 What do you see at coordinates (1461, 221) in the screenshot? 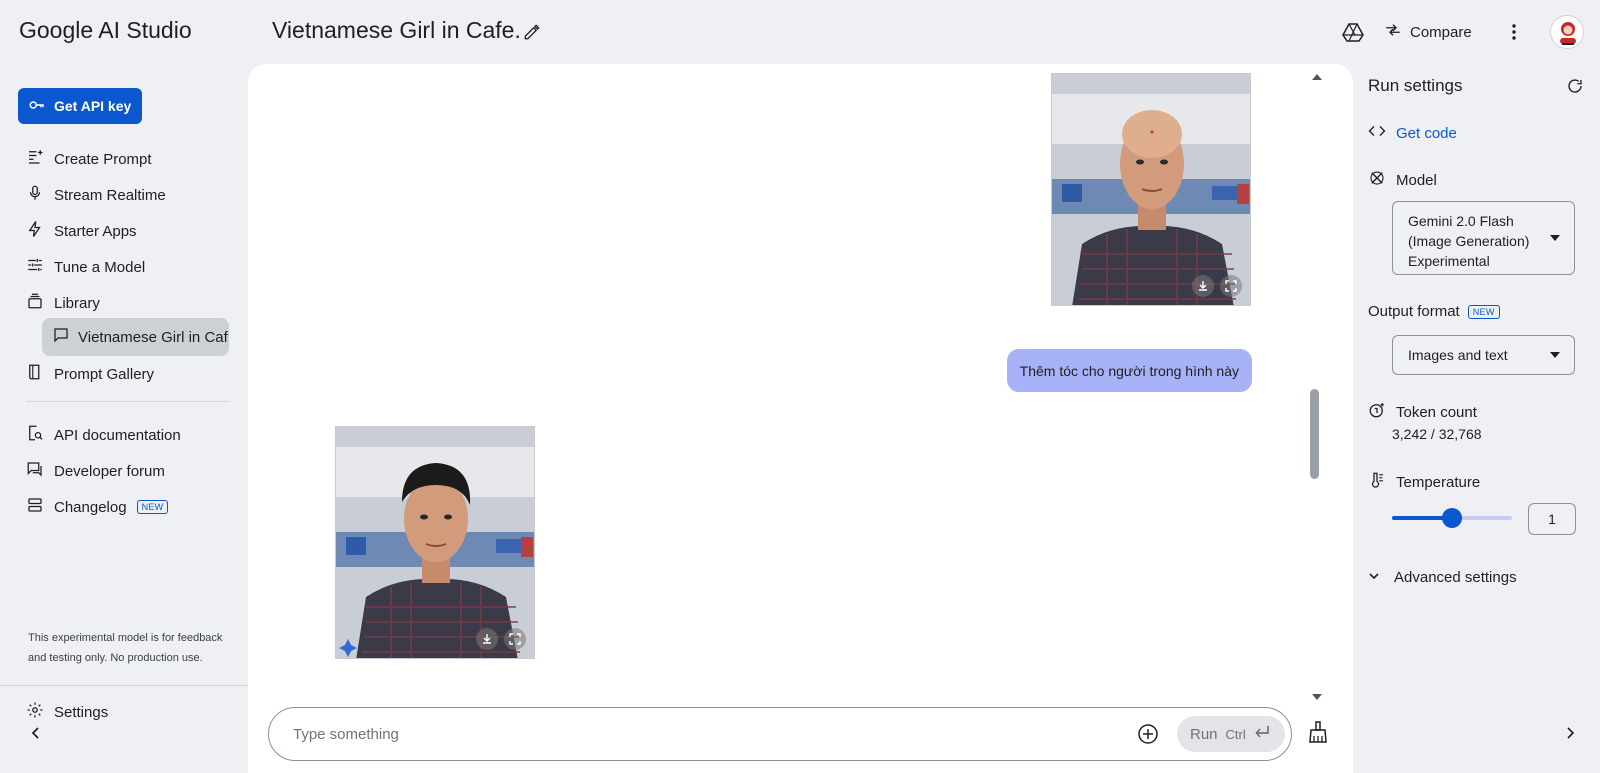
I see `model-value-line: Gemini 2.0 Flash` at bounding box center [1461, 221].